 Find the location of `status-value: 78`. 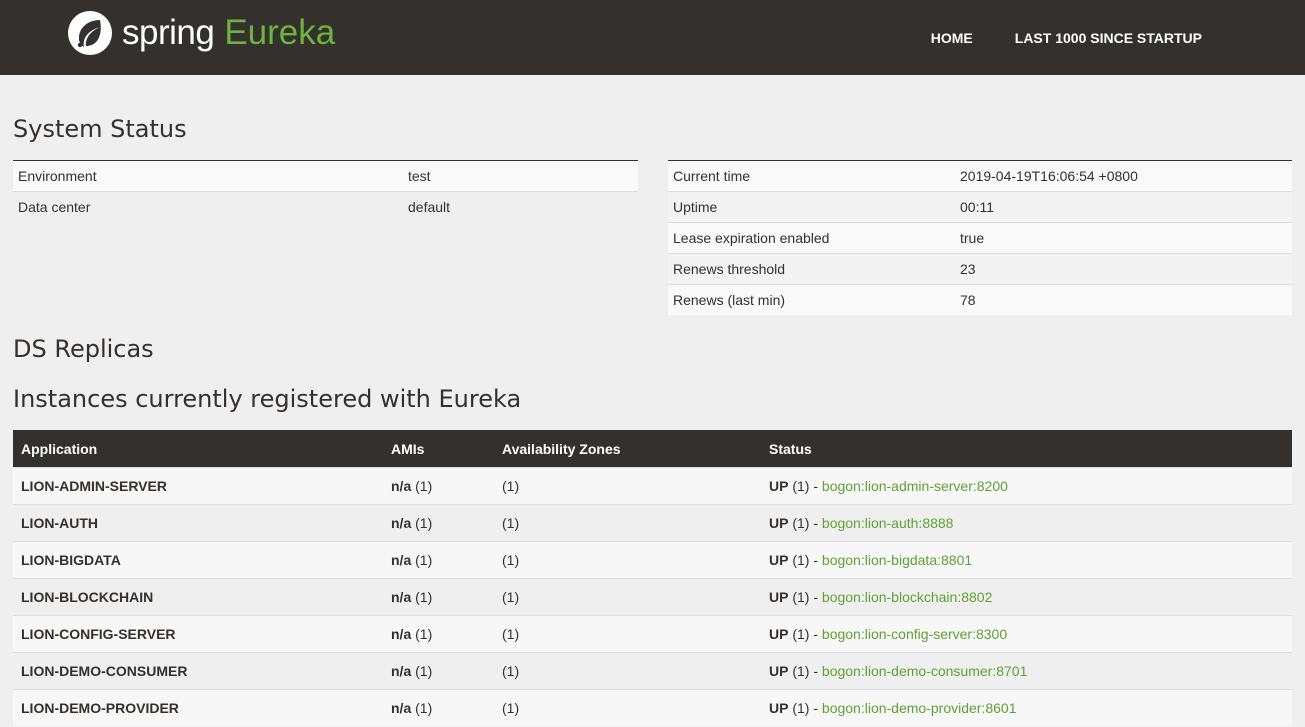

status-value: 78 is located at coordinates (1123, 299).